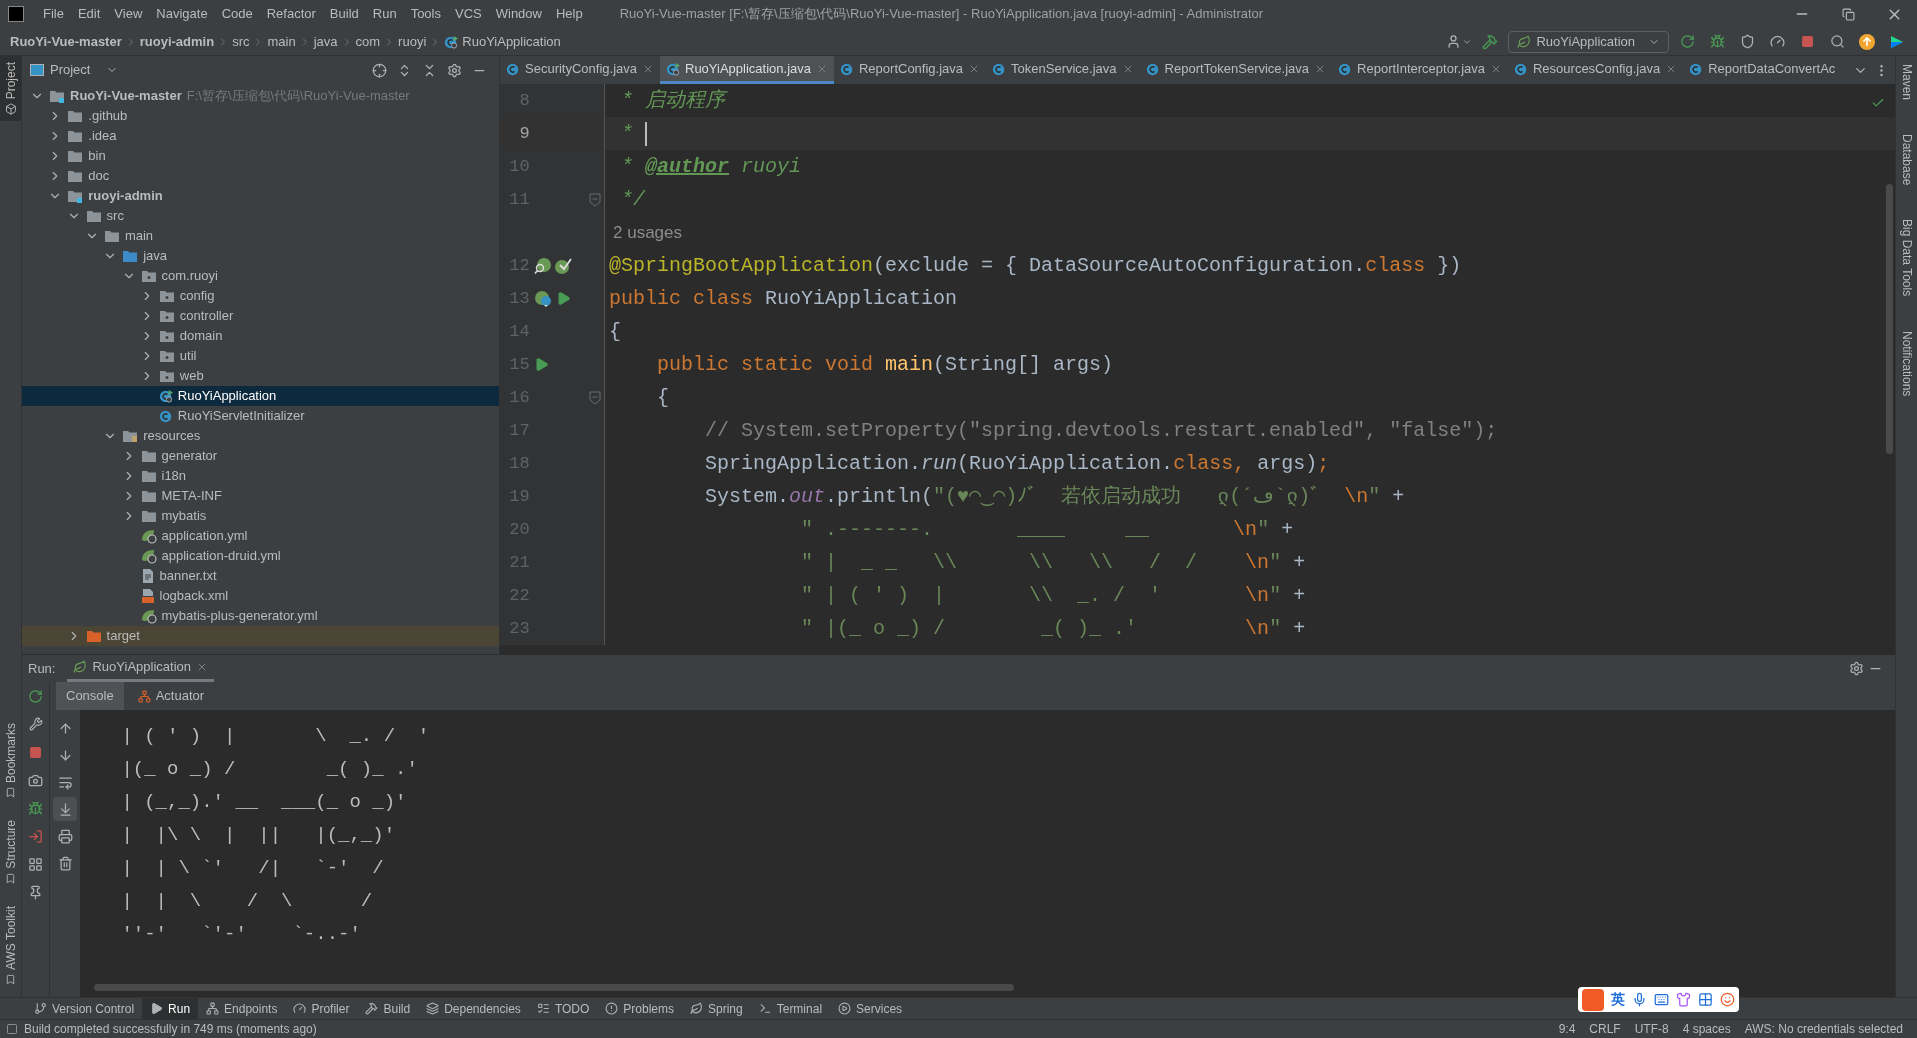  What do you see at coordinates (10, 761) in the screenshot?
I see `tool-window-tab: Bookmarks` at bounding box center [10, 761].